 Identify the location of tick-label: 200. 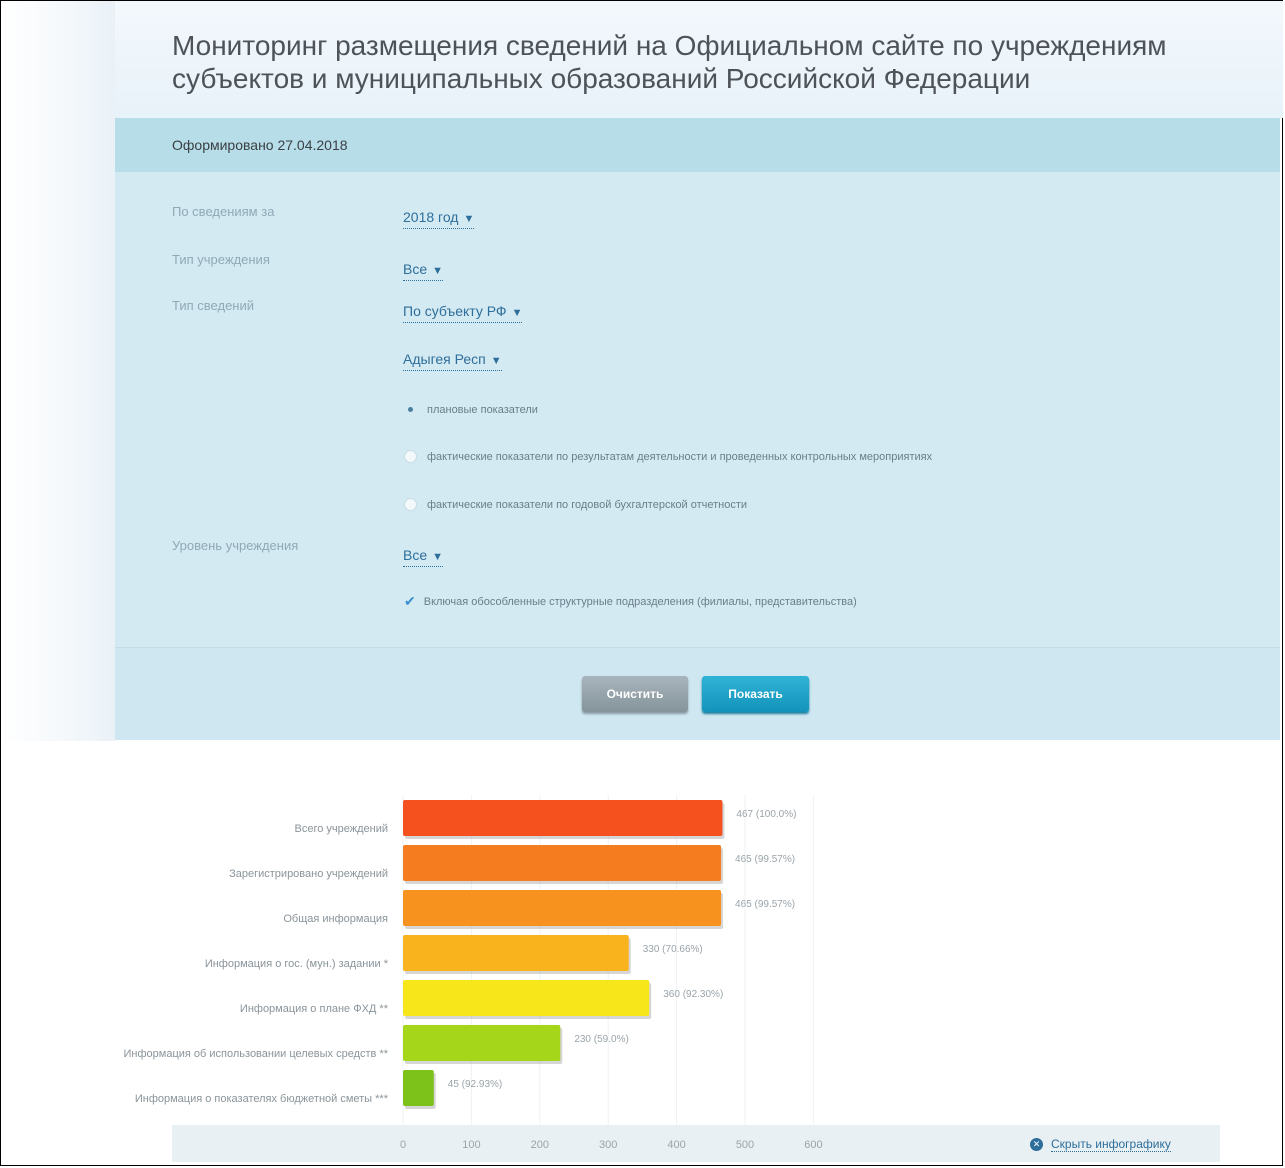
(540, 1145).